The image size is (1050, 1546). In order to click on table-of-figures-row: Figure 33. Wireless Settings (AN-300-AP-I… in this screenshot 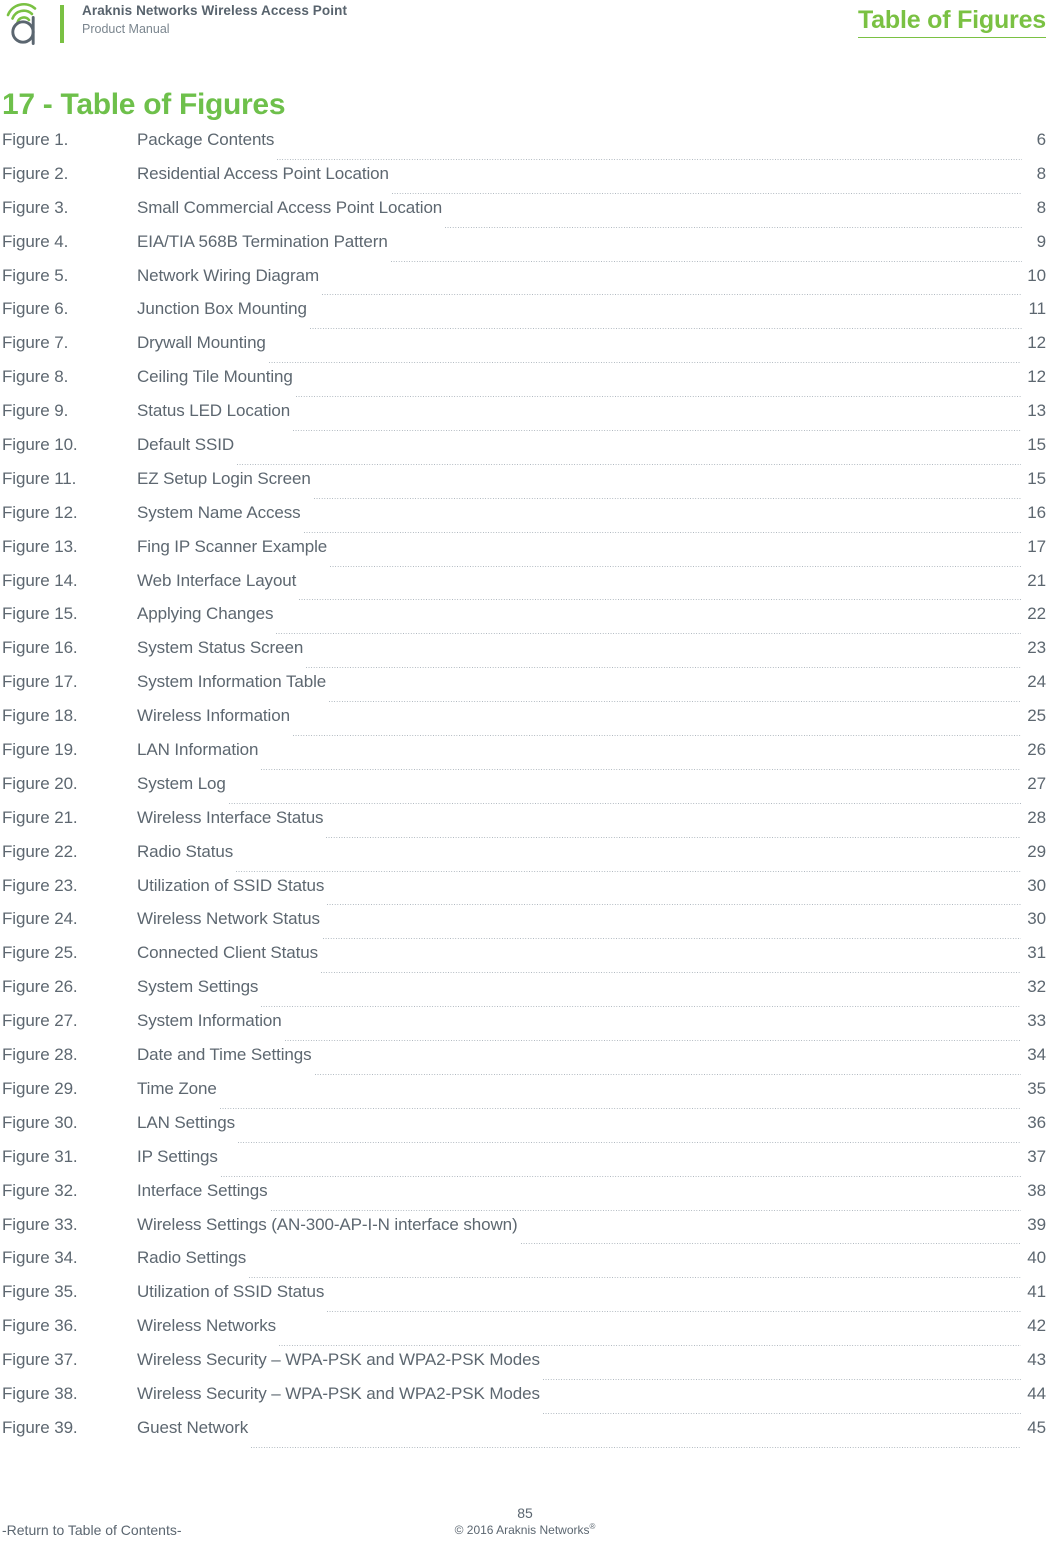, I will do `click(524, 1232)`.